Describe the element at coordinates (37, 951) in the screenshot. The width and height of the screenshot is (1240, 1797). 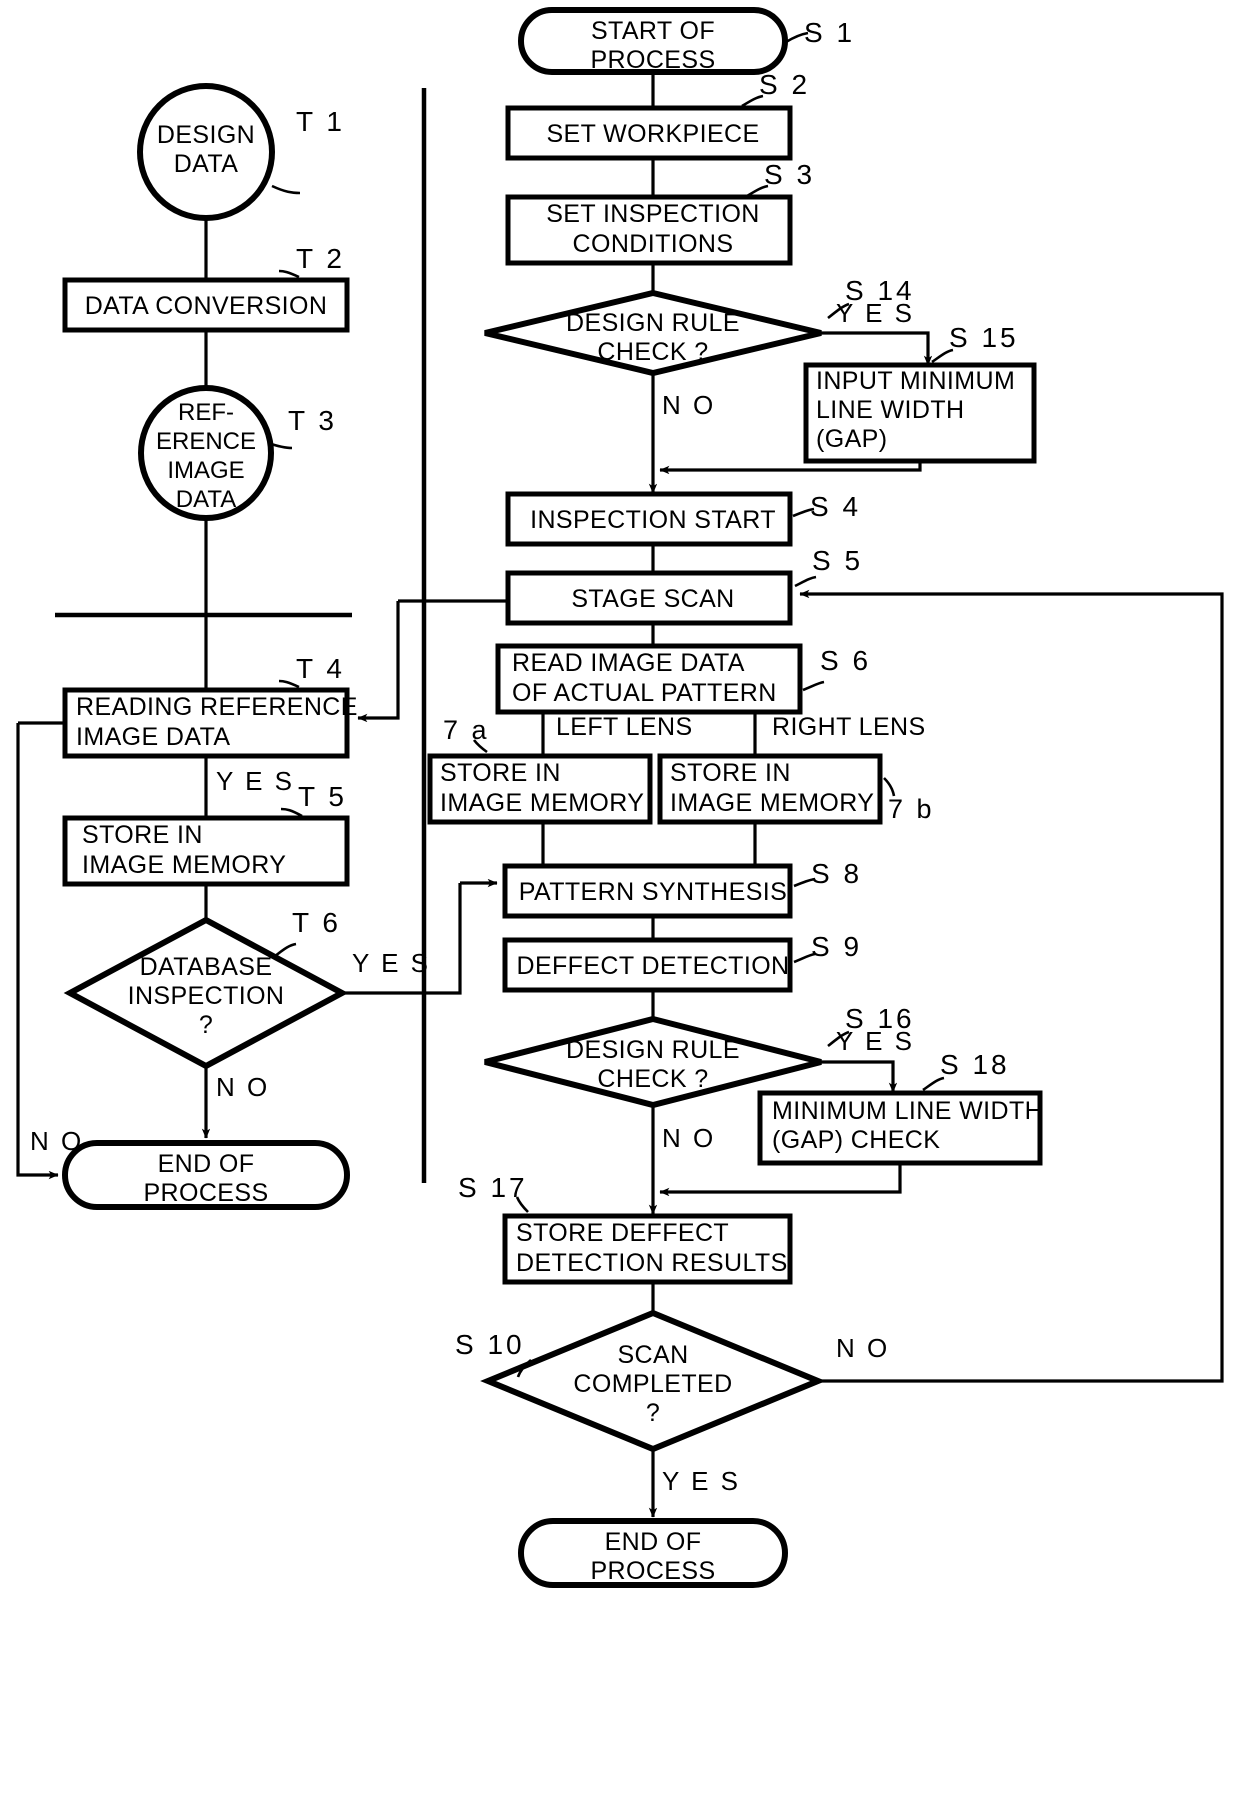
I see `edge-loop-no-to-end` at that location.